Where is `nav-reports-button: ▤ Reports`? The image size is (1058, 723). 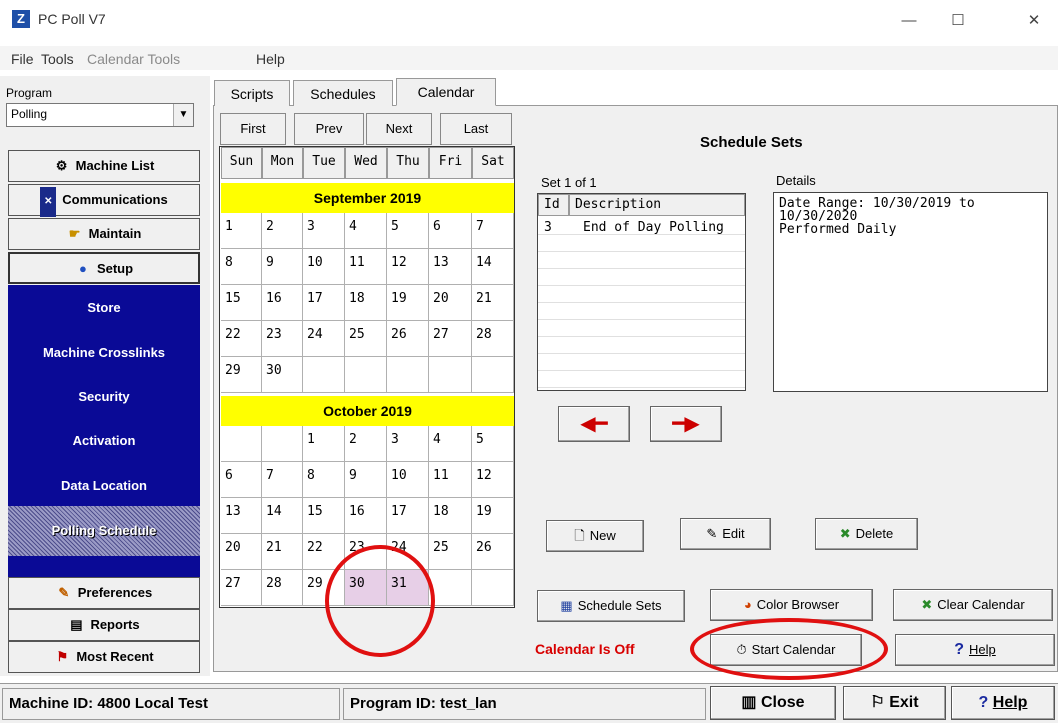 nav-reports-button: ▤ Reports is located at coordinates (104, 625).